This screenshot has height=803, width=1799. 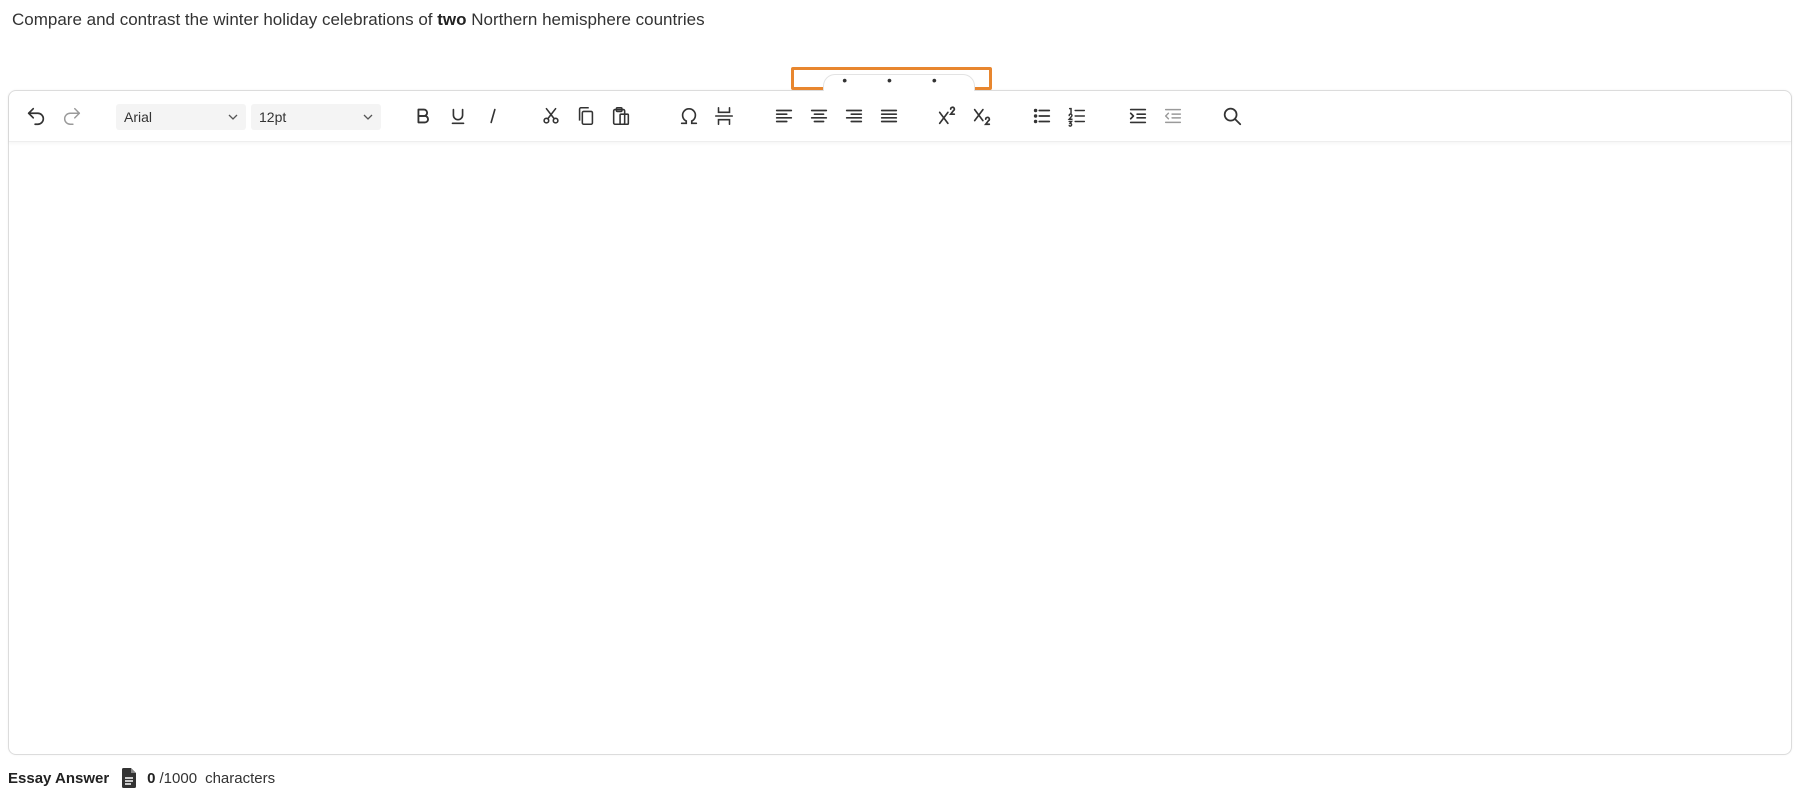 What do you see at coordinates (151, 778) in the screenshot?
I see `character-count: 0` at bounding box center [151, 778].